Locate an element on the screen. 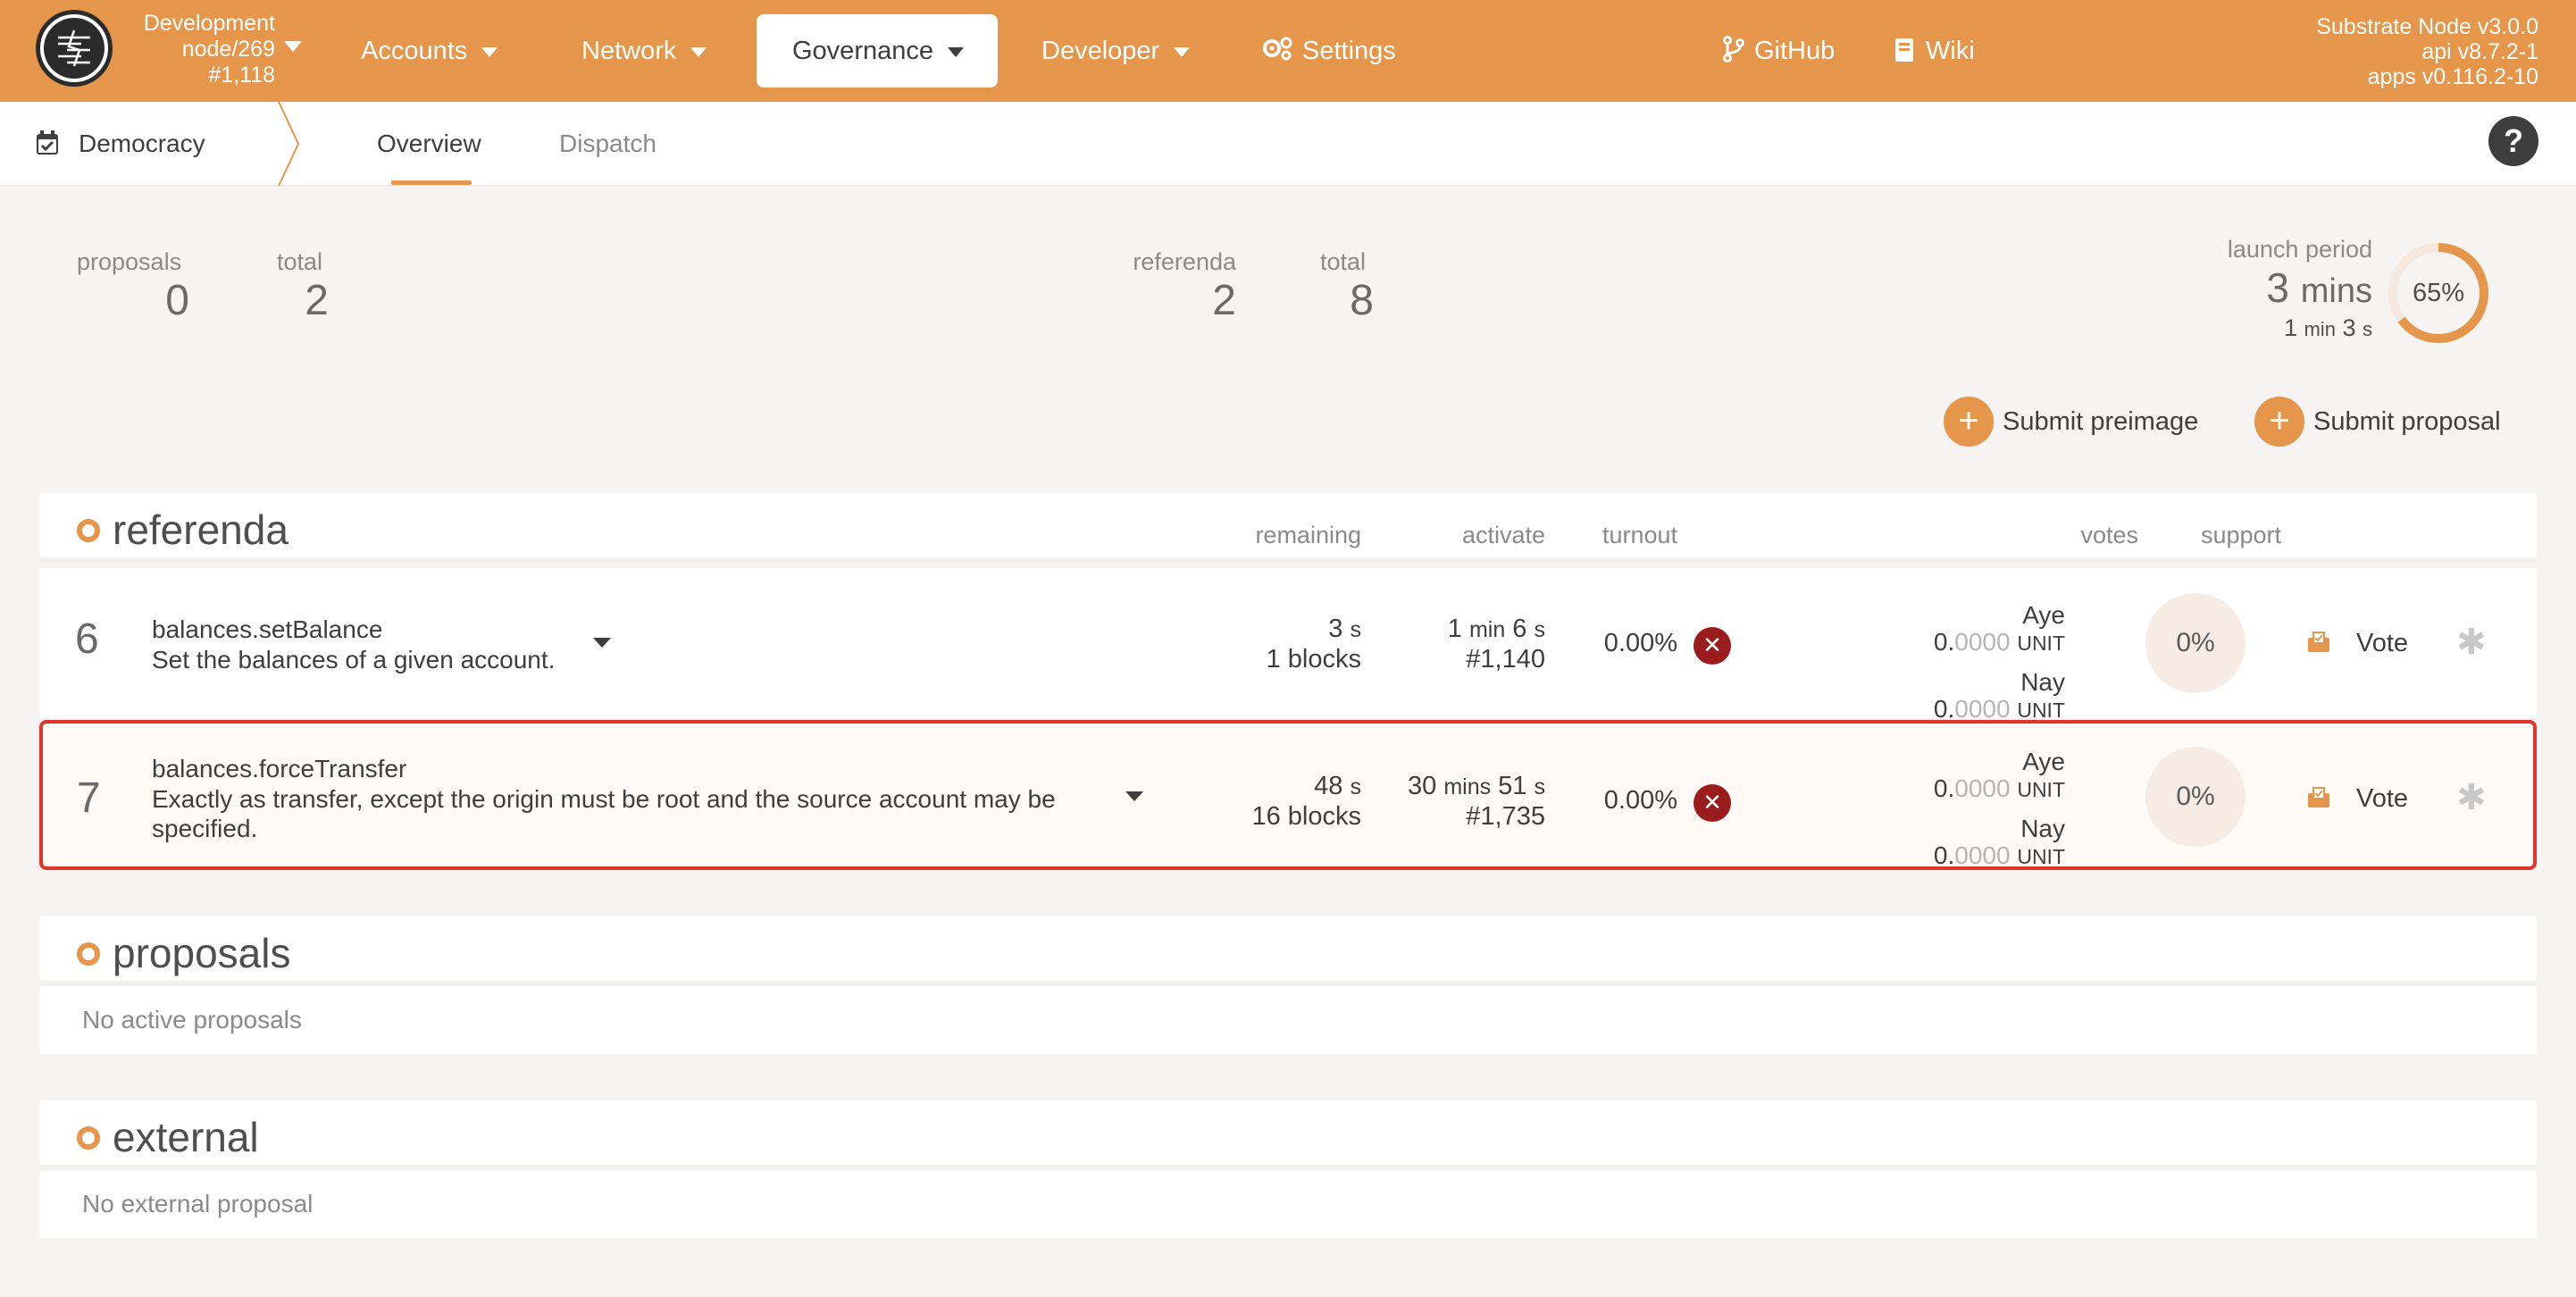 This screenshot has height=1297, width=2576. submit-preimage-button: + Submit preimage is located at coordinates (2071, 422).